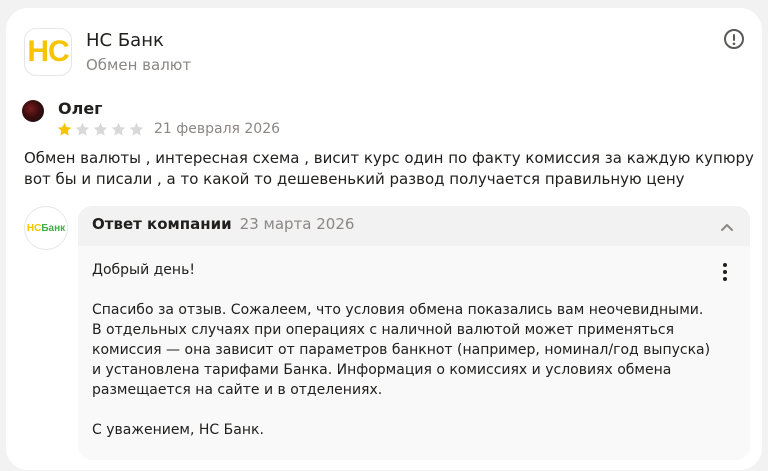 The width and height of the screenshot is (768, 471). I want to click on author-name: Олег, so click(80, 108).